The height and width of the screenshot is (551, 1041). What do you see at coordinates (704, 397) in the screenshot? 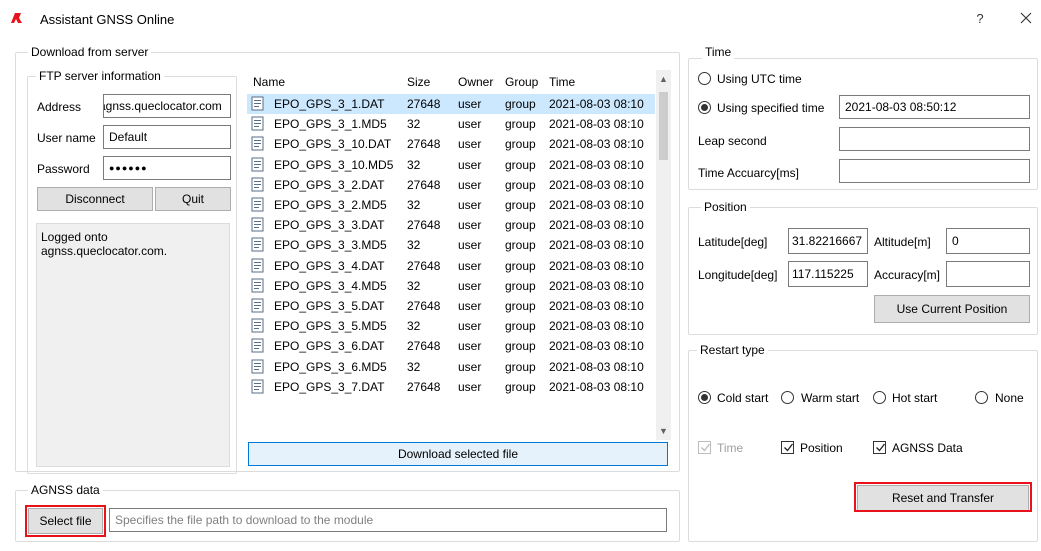
I see `cold-start-radio` at bounding box center [704, 397].